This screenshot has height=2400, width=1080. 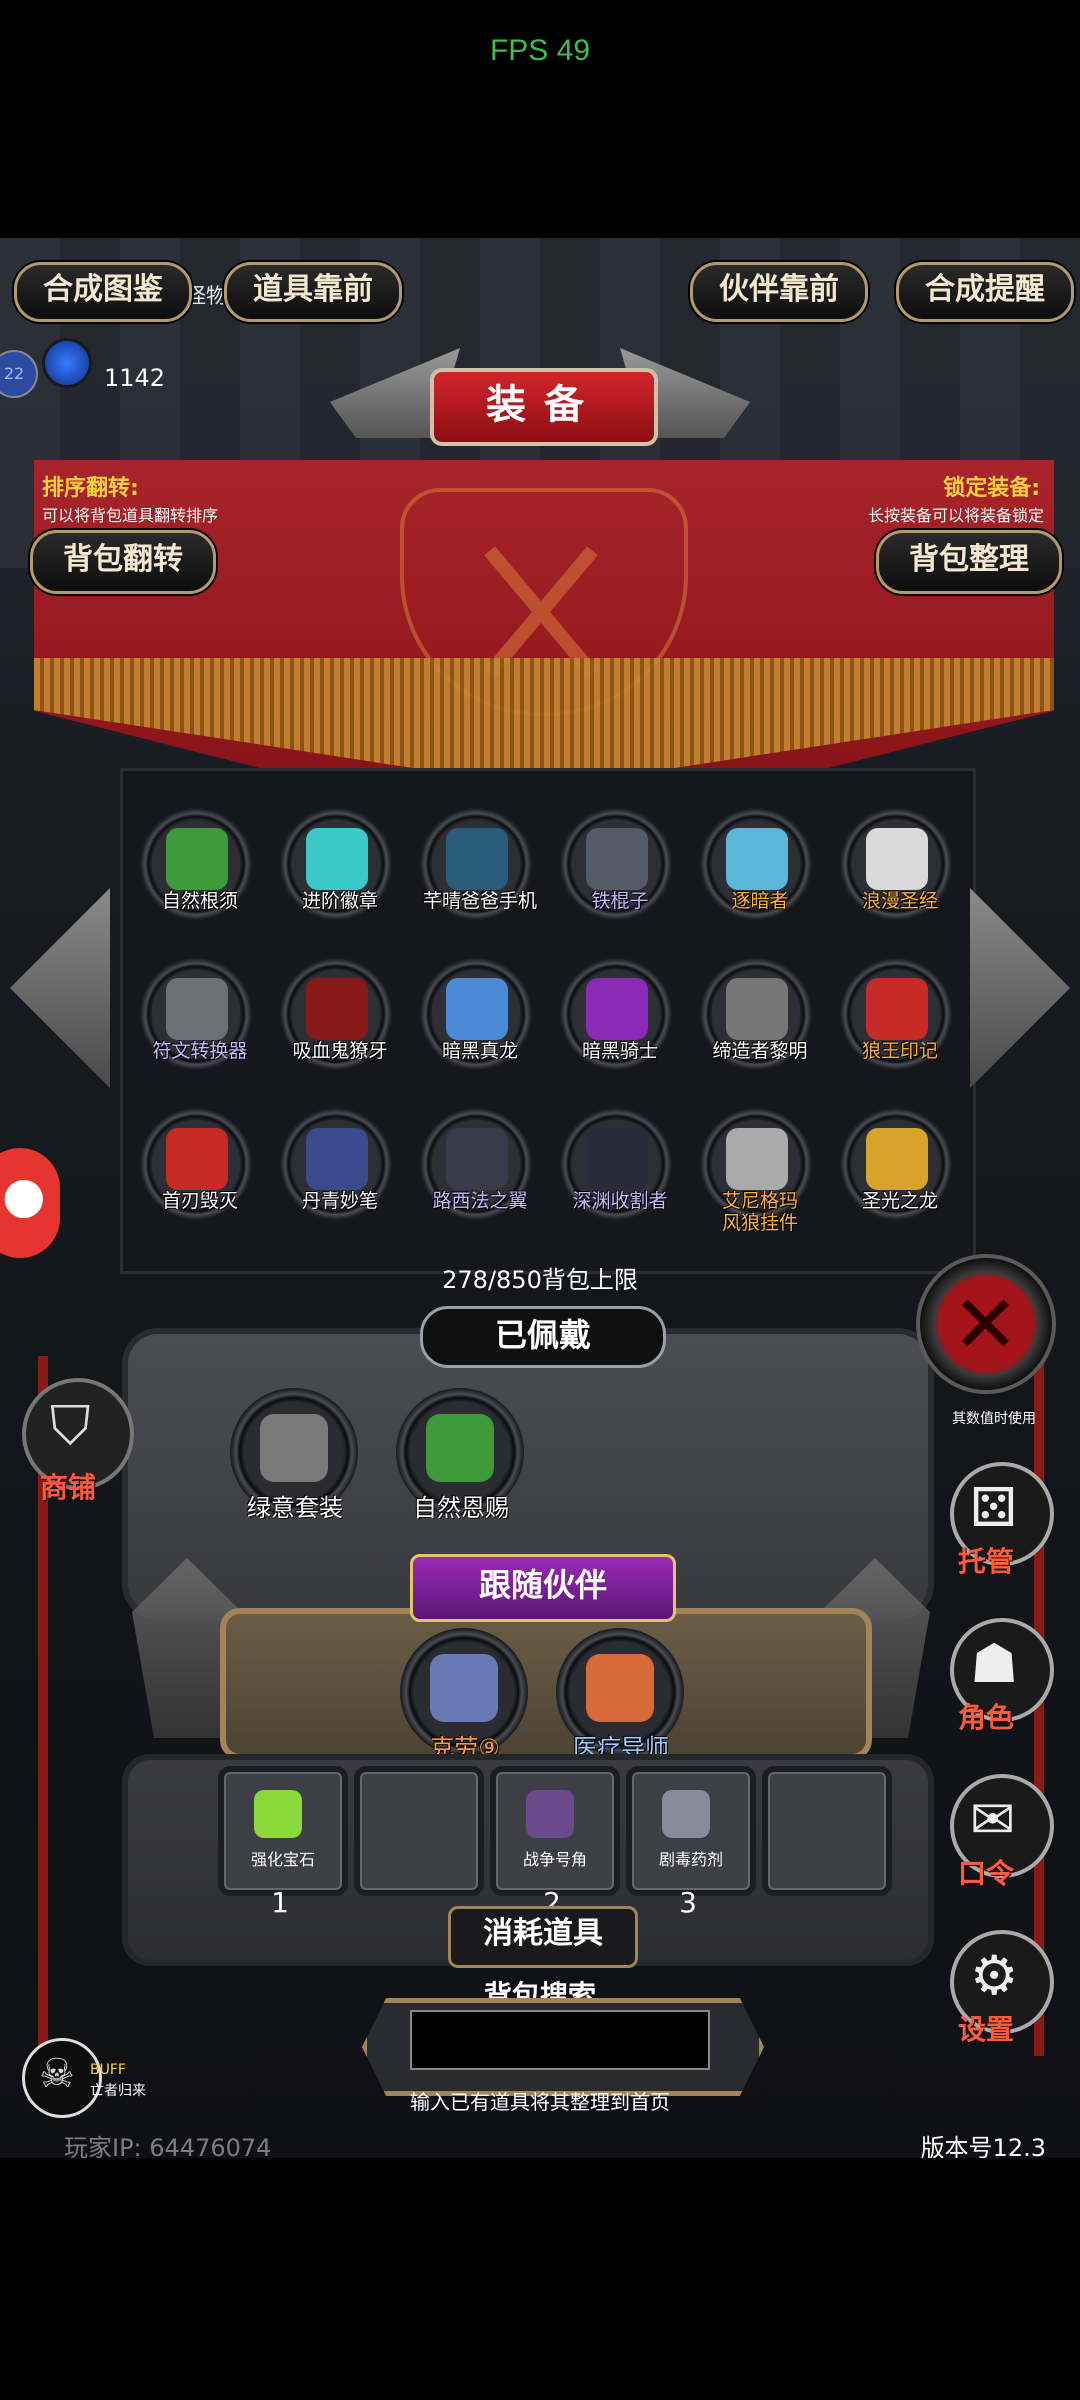 I want to click on inventory-slot: 符文转换器, so click(x=200, y=1018).